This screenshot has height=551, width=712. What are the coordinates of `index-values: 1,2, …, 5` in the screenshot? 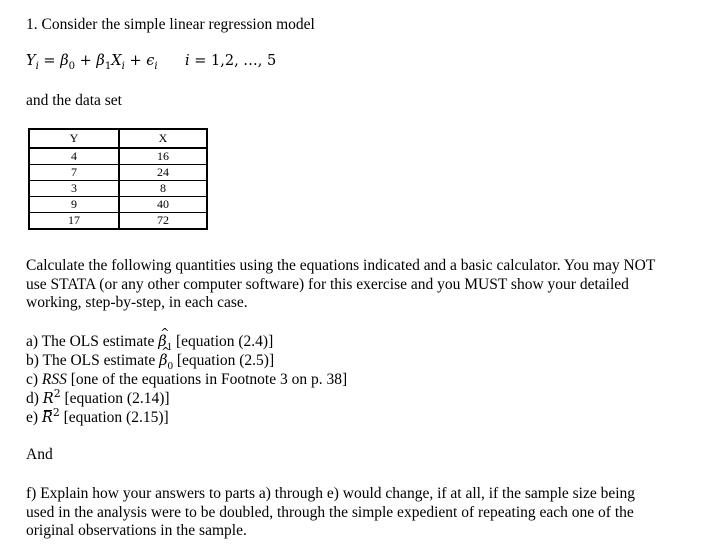 It's located at (244, 61).